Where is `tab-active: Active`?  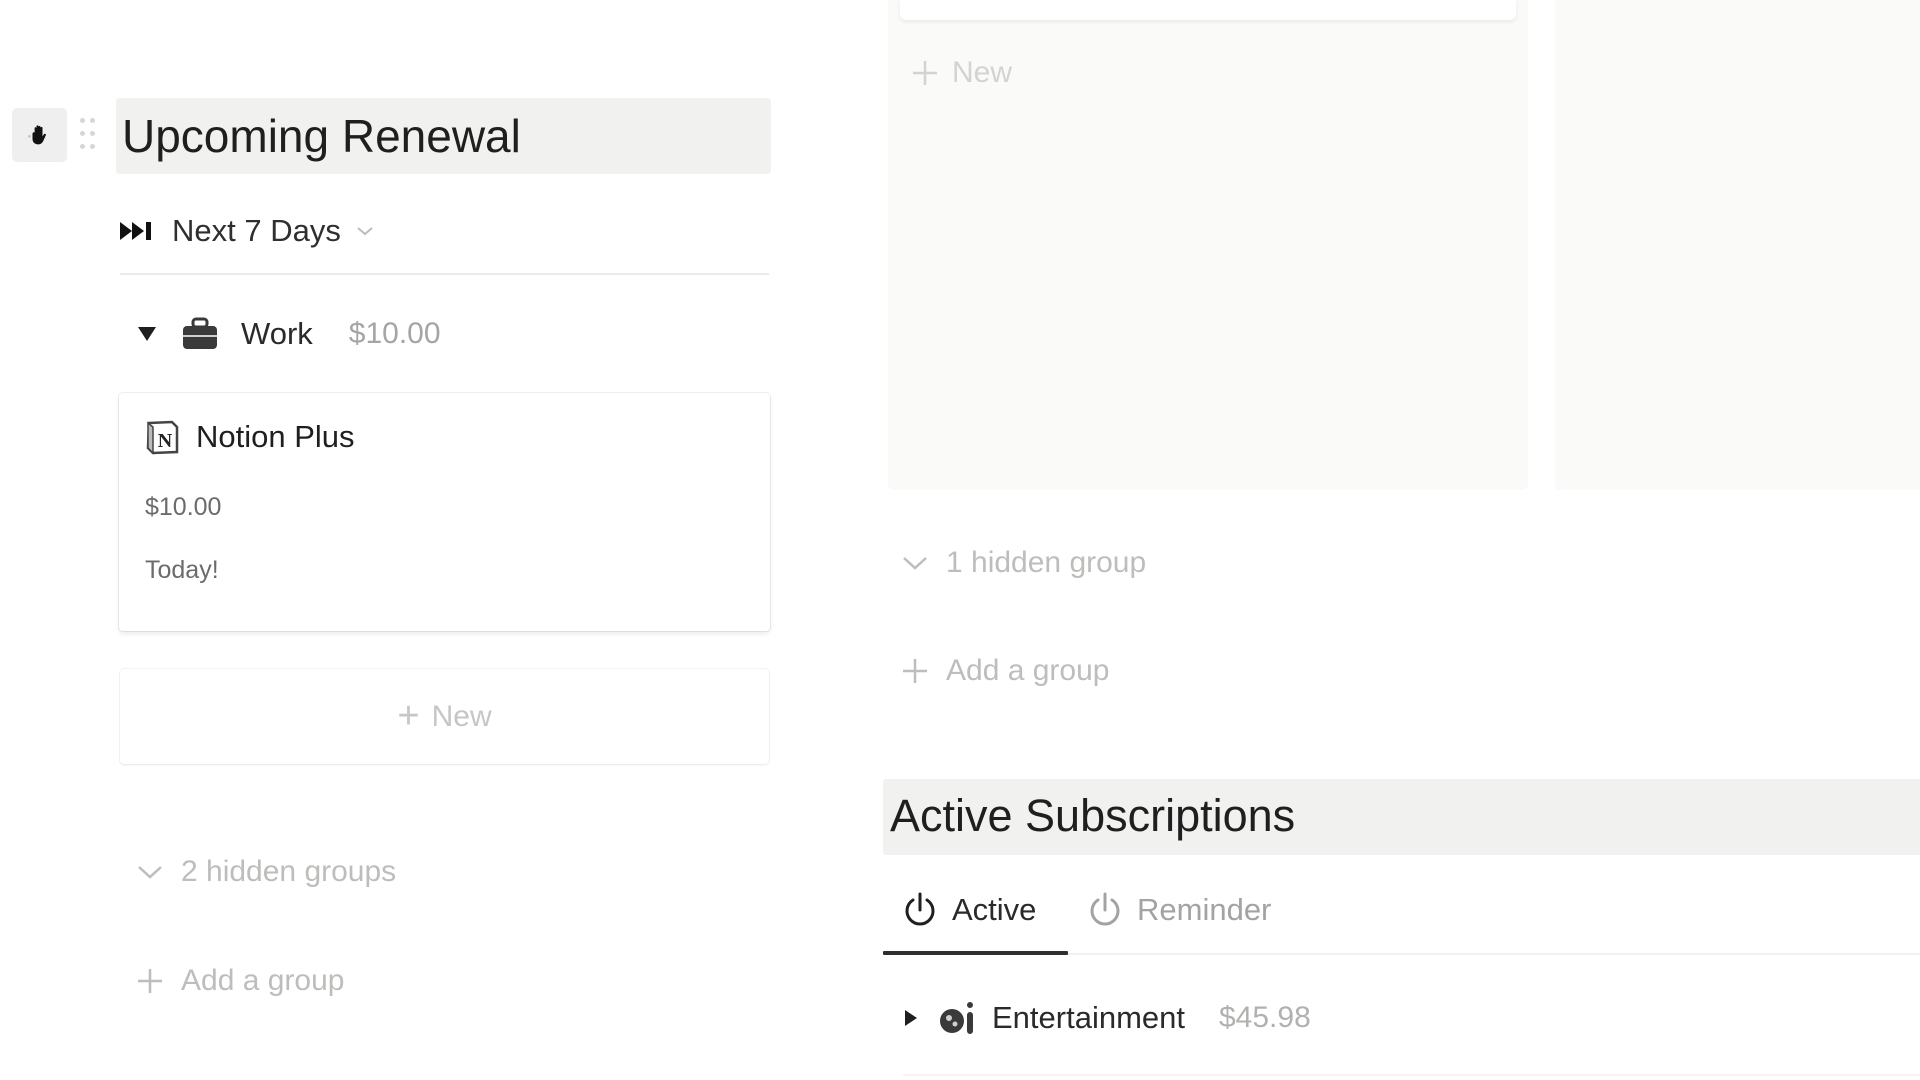
tab-active: Active is located at coordinates (969, 910).